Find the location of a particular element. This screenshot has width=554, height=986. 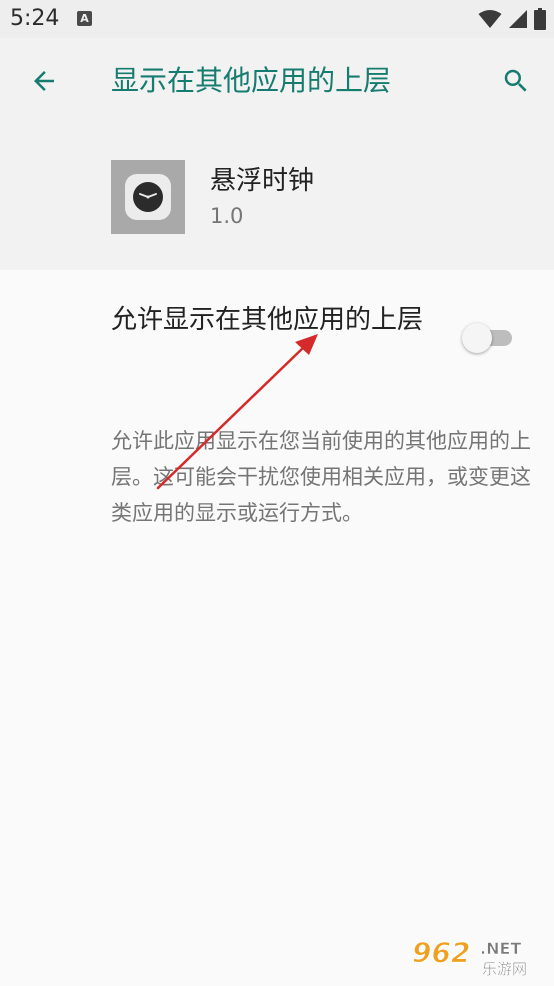

status-bar: 5:24 A is located at coordinates (277, 19).